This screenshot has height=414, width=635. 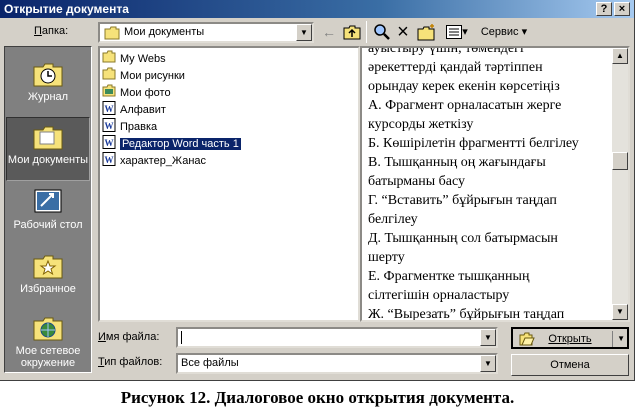 I want to click on list-item: My Webs, so click(x=134, y=58).